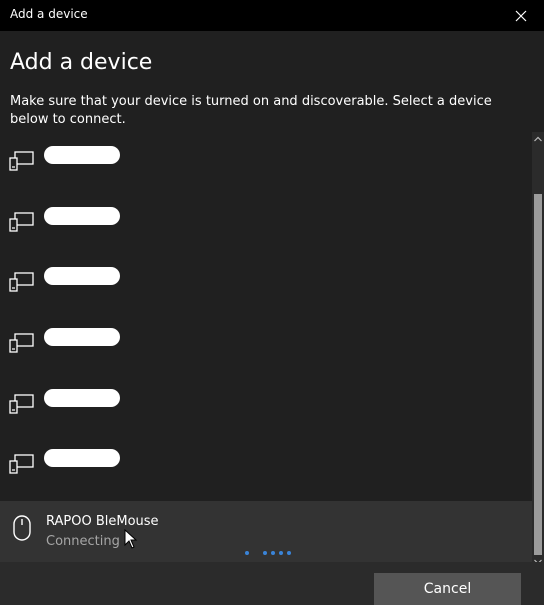  Describe the element at coordinates (49, 14) in the screenshot. I see `window-title: Add a device` at that location.